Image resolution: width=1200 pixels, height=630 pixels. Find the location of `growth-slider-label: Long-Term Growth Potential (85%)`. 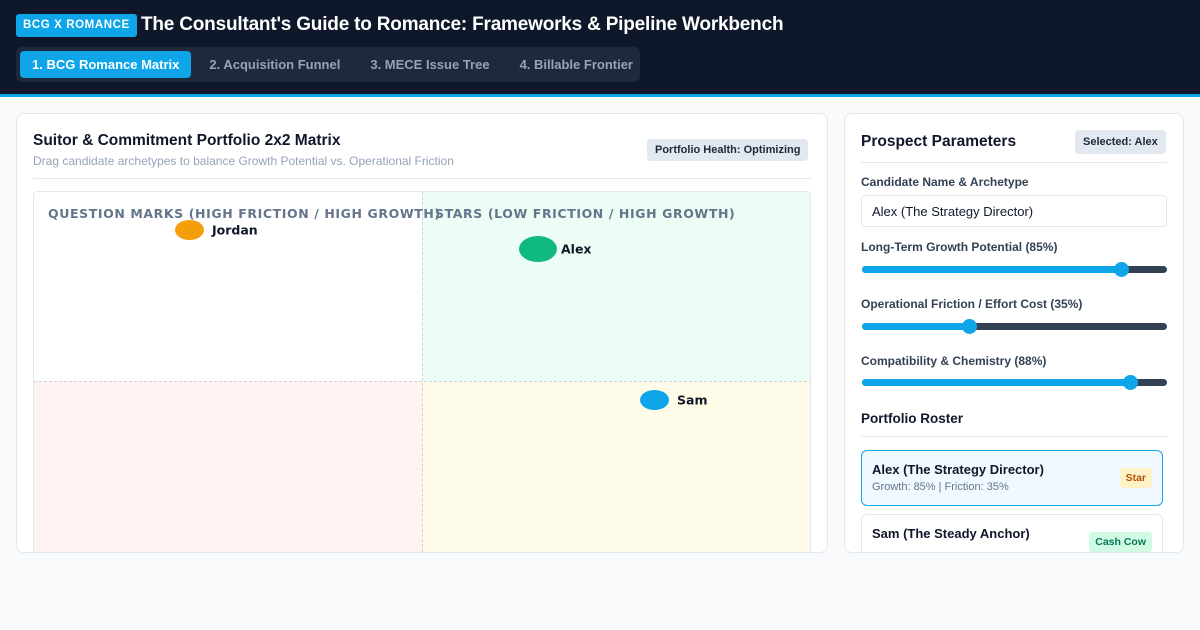

growth-slider-label: Long-Term Growth Potential (85%) is located at coordinates (959, 247).